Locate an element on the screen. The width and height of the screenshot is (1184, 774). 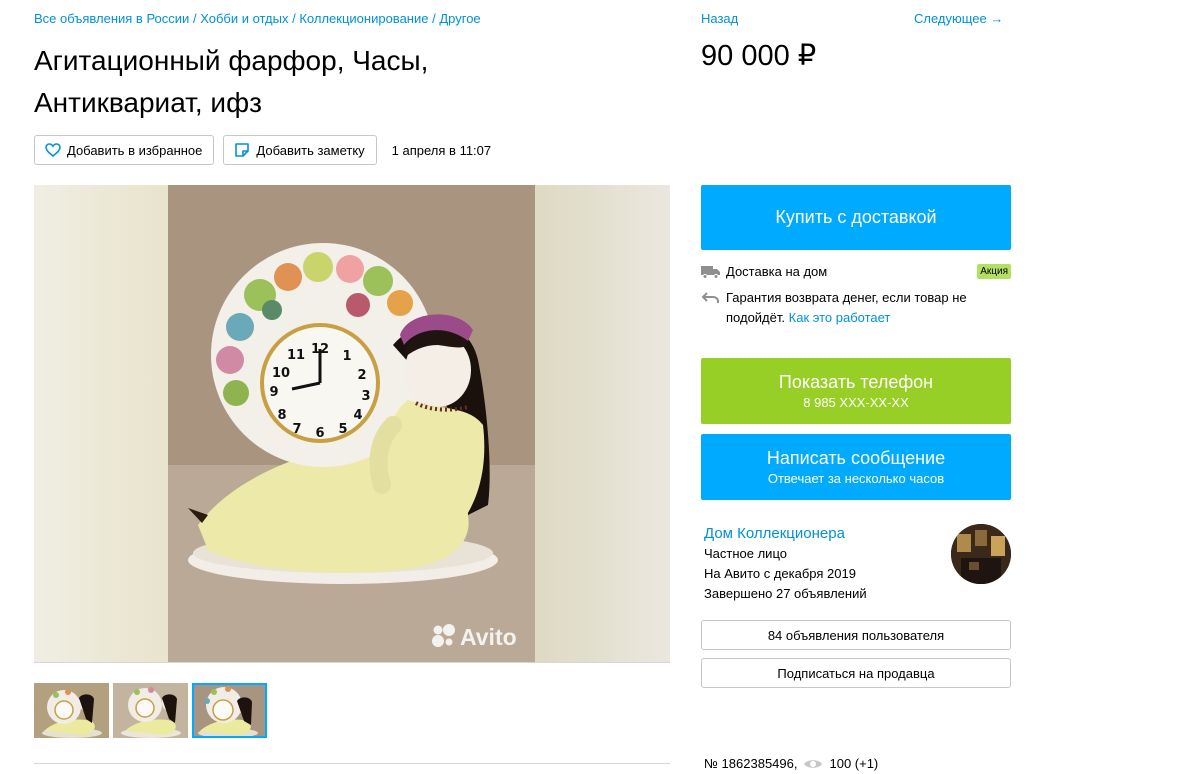
seller-listings-label: 84 объявления пользователя is located at coordinates (856, 635).